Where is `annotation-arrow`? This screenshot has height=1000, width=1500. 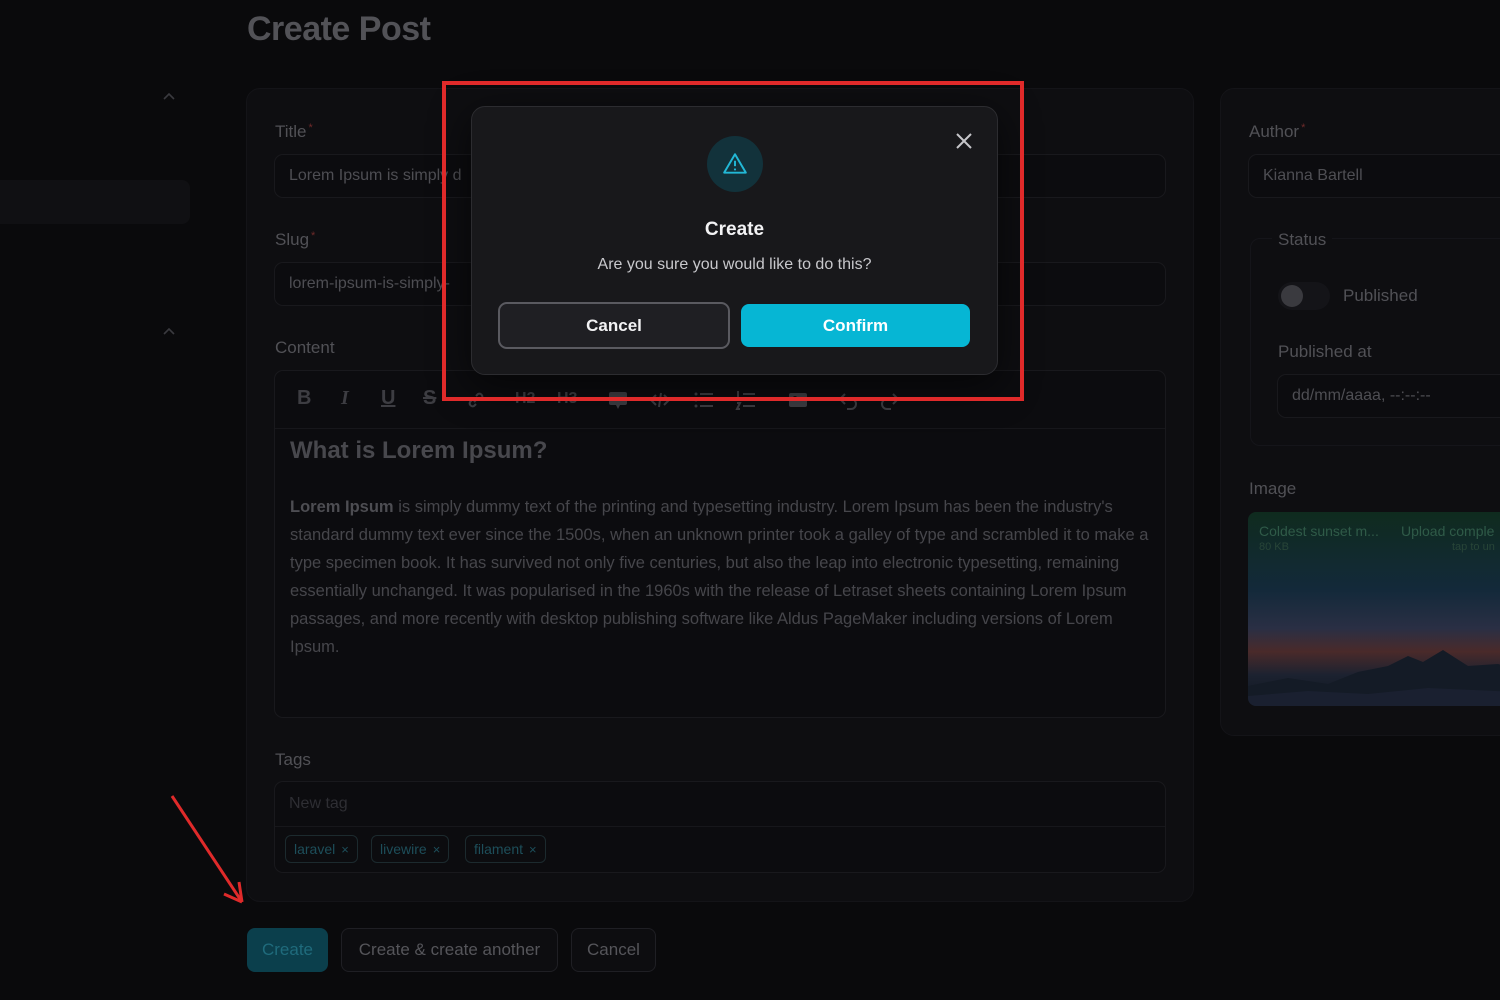 annotation-arrow is located at coordinates (207, 849).